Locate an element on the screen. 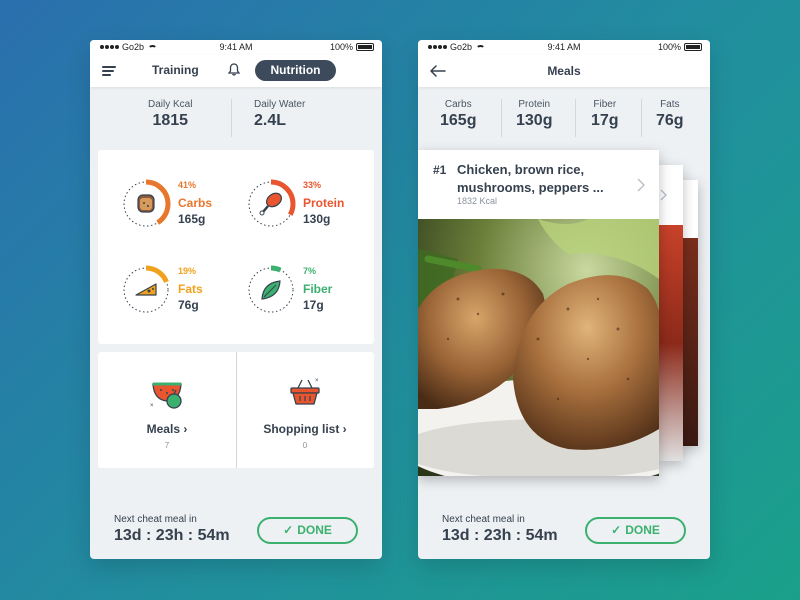 Image resolution: width=800 pixels, height=600 pixels. fats-grams: 76g is located at coordinates (188, 305).